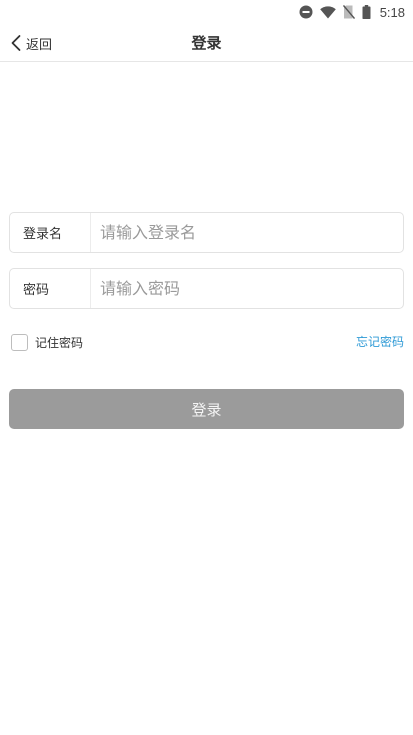  Describe the element at coordinates (59, 342) in the screenshot. I see `remember-password-label: 记住密码` at that location.